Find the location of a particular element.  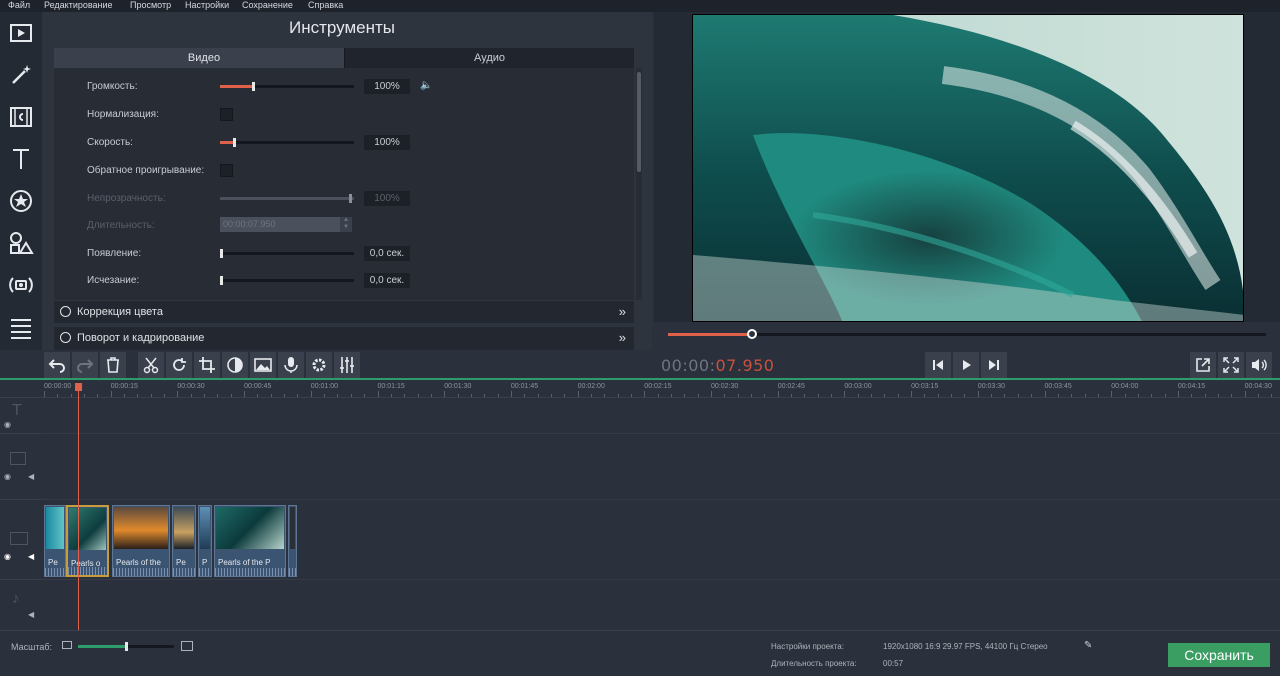

filters-icon is located at coordinates (21, 117).